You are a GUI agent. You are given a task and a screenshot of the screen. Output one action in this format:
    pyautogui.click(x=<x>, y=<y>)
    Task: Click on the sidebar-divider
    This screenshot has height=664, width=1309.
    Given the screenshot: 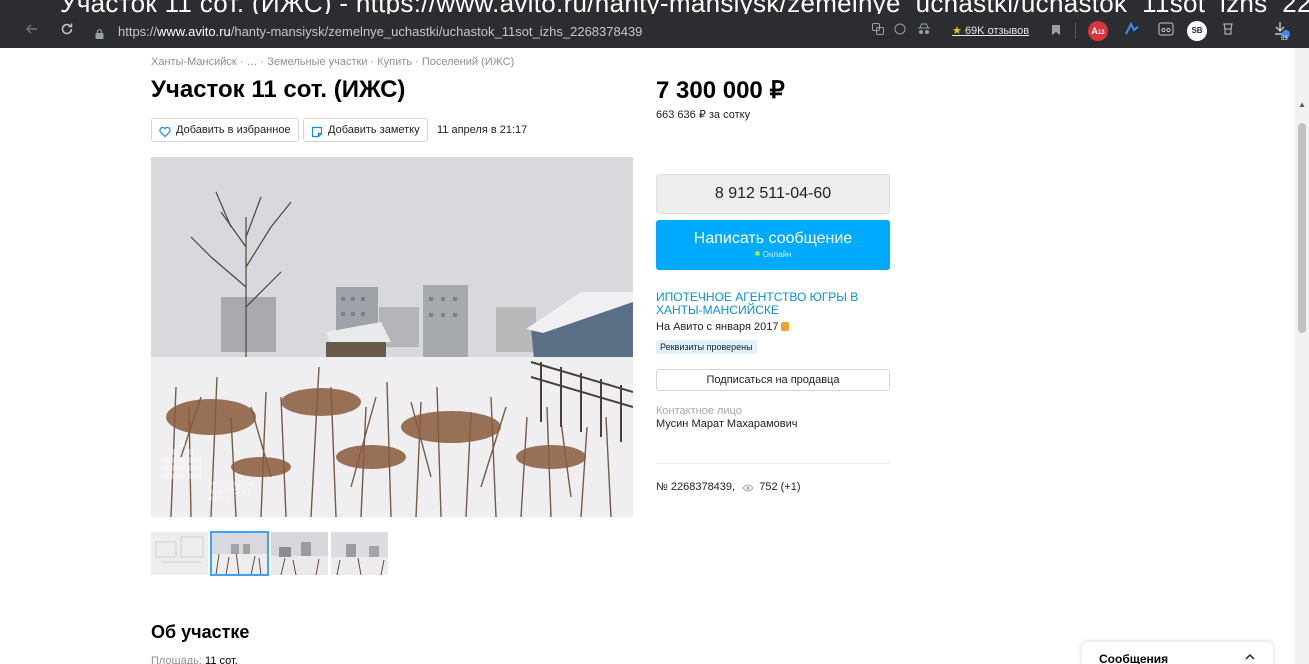 What is the action you would take?
    pyautogui.click(x=773, y=463)
    